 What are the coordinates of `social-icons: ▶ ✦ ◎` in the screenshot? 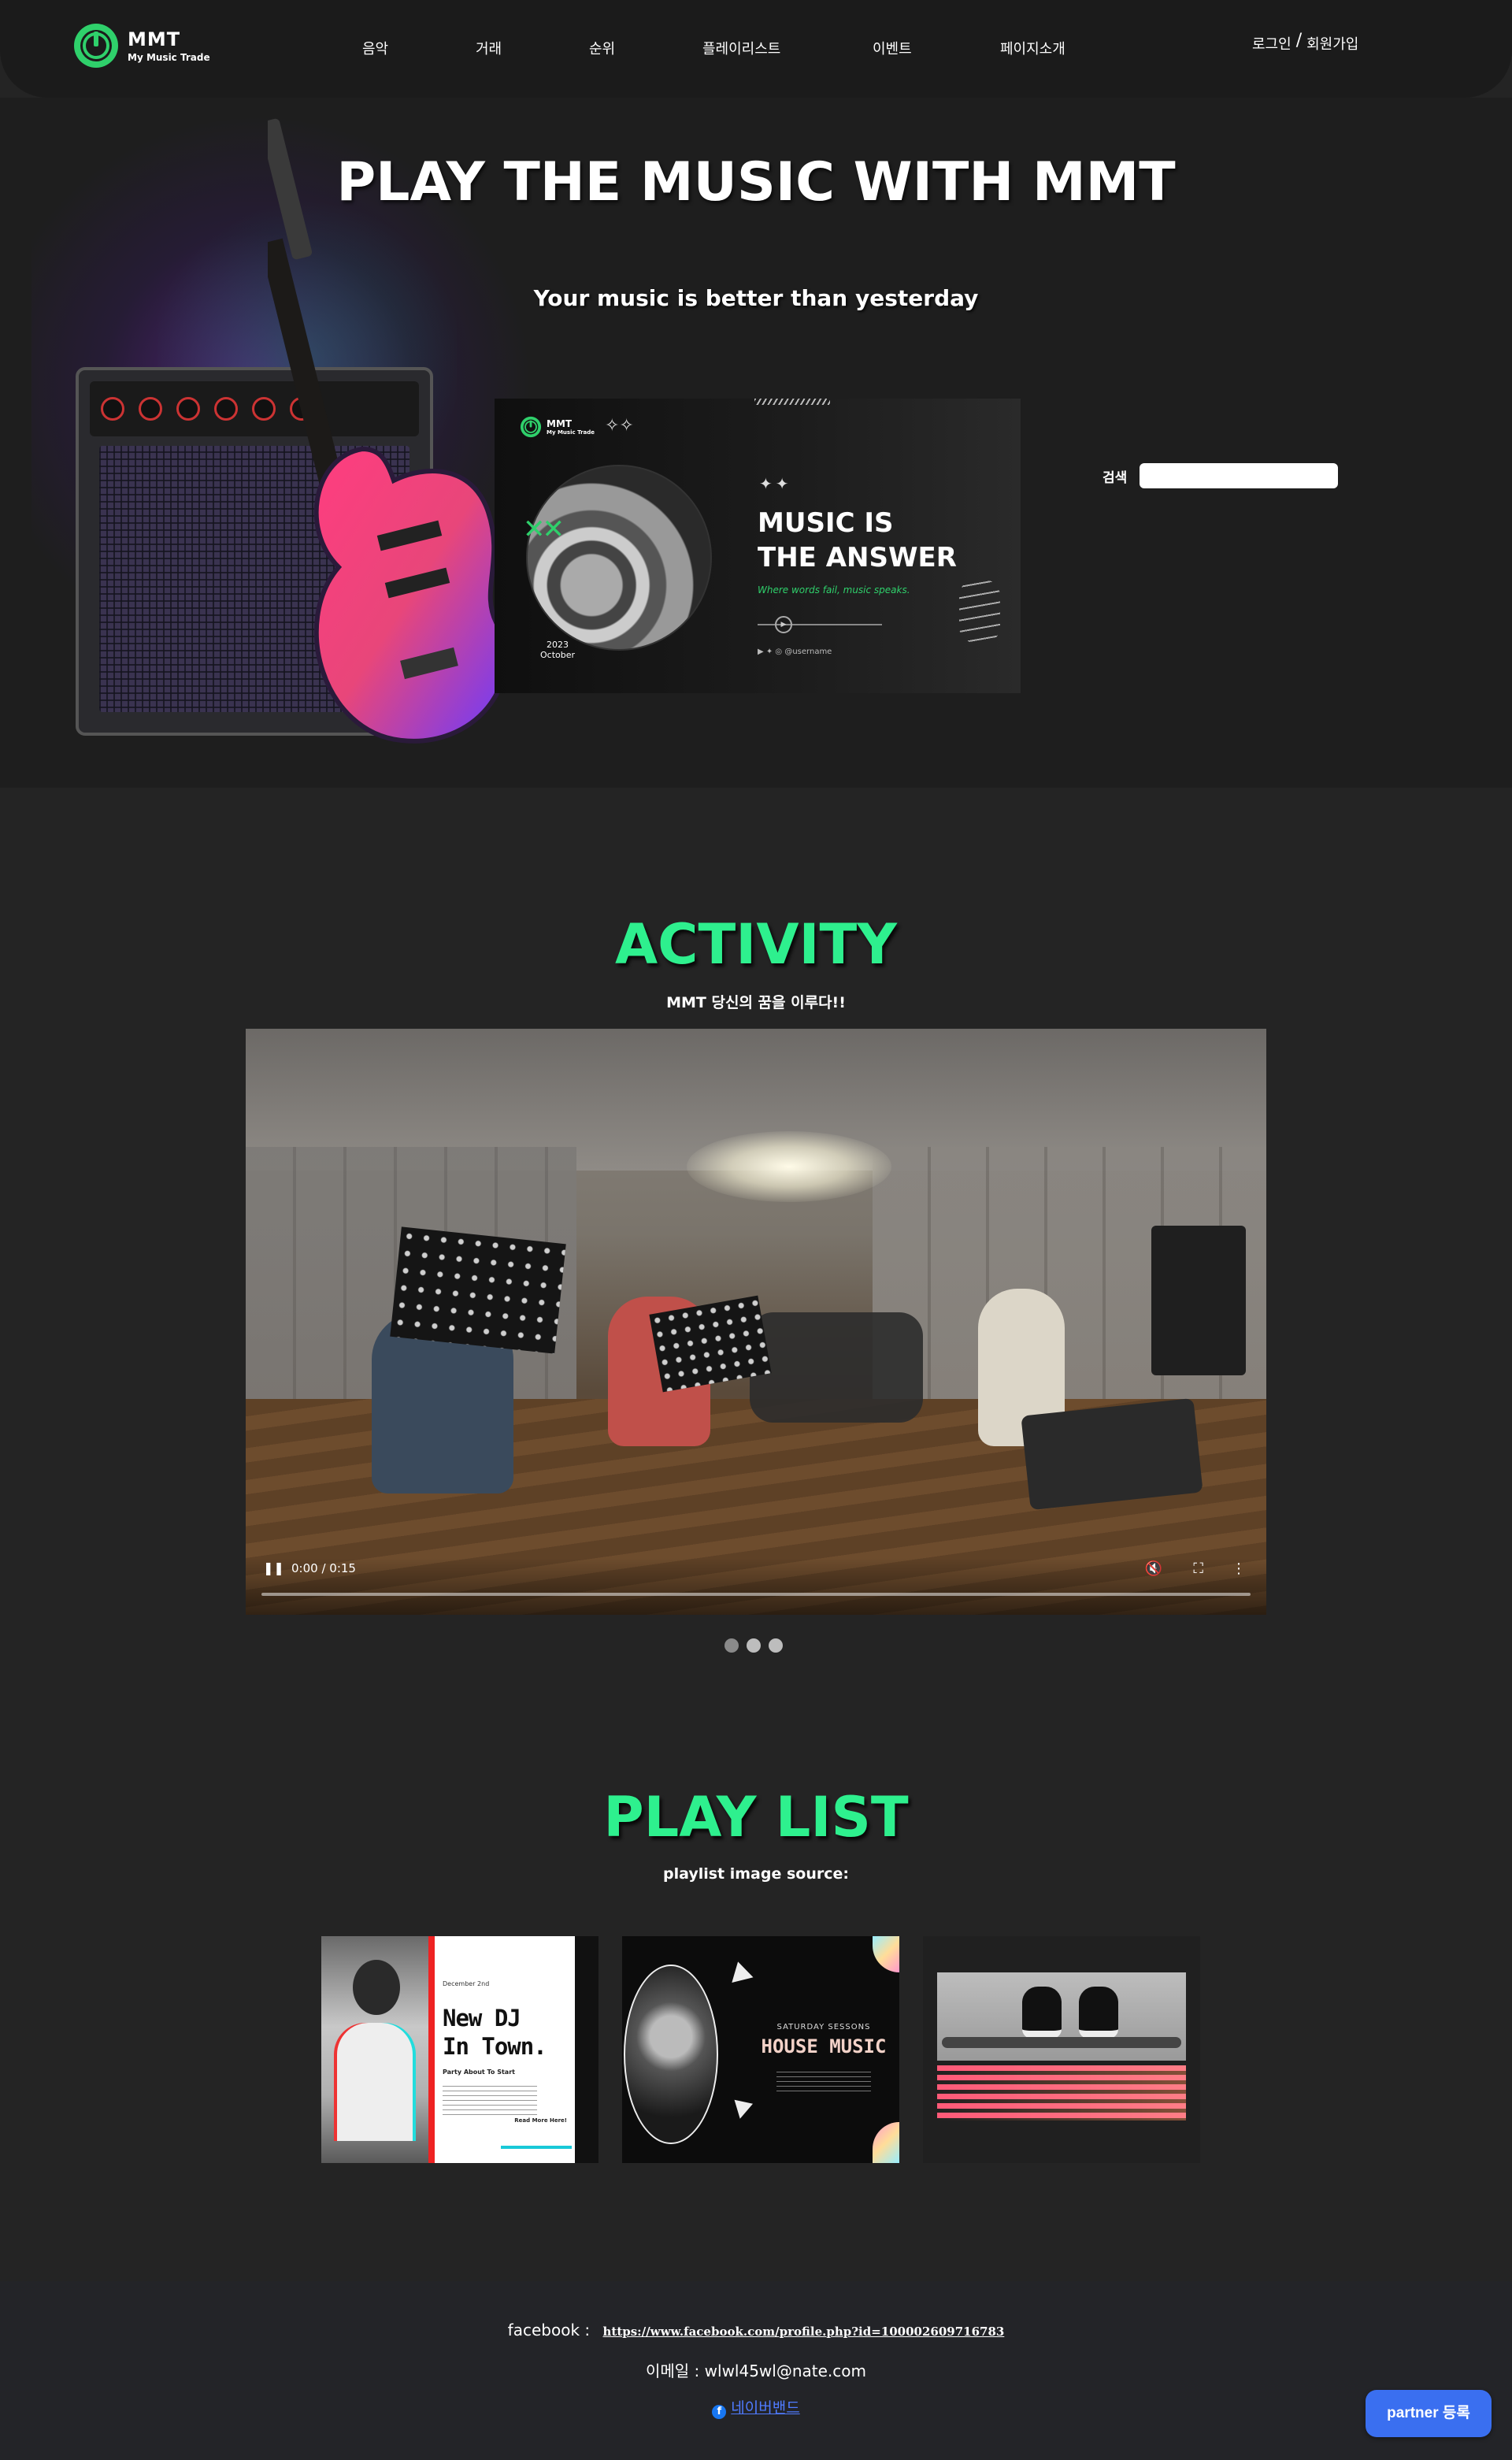 It's located at (771, 651).